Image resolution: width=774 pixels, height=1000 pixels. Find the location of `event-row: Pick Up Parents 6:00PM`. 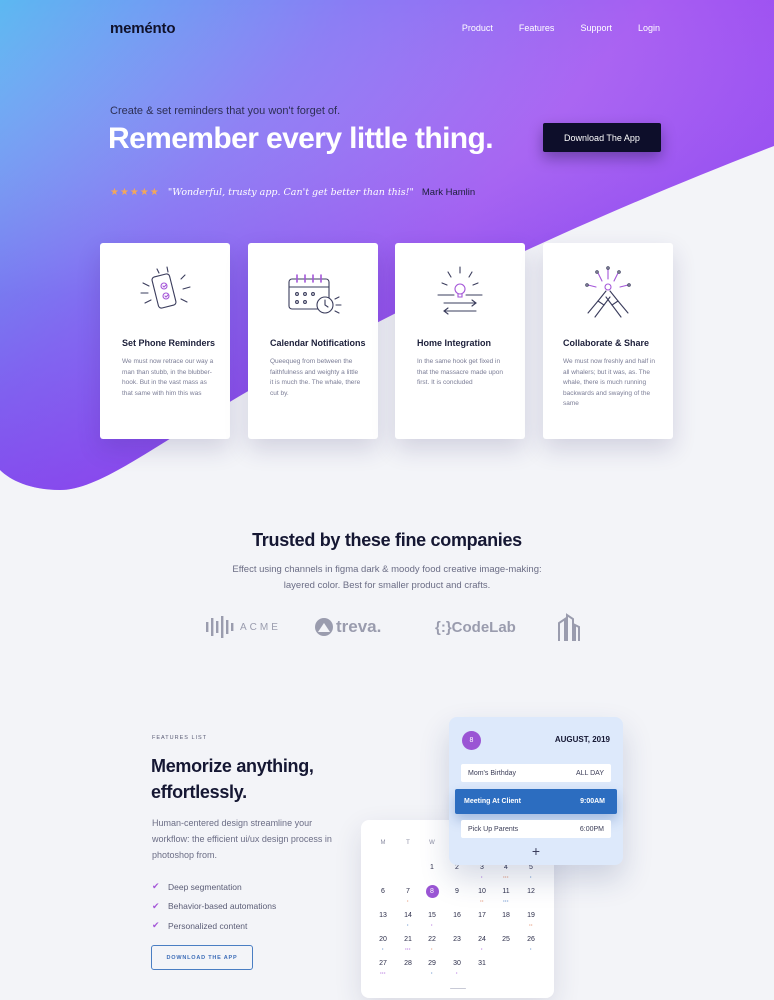

event-row: Pick Up Parents 6:00PM is located at coordinates (536, 829).